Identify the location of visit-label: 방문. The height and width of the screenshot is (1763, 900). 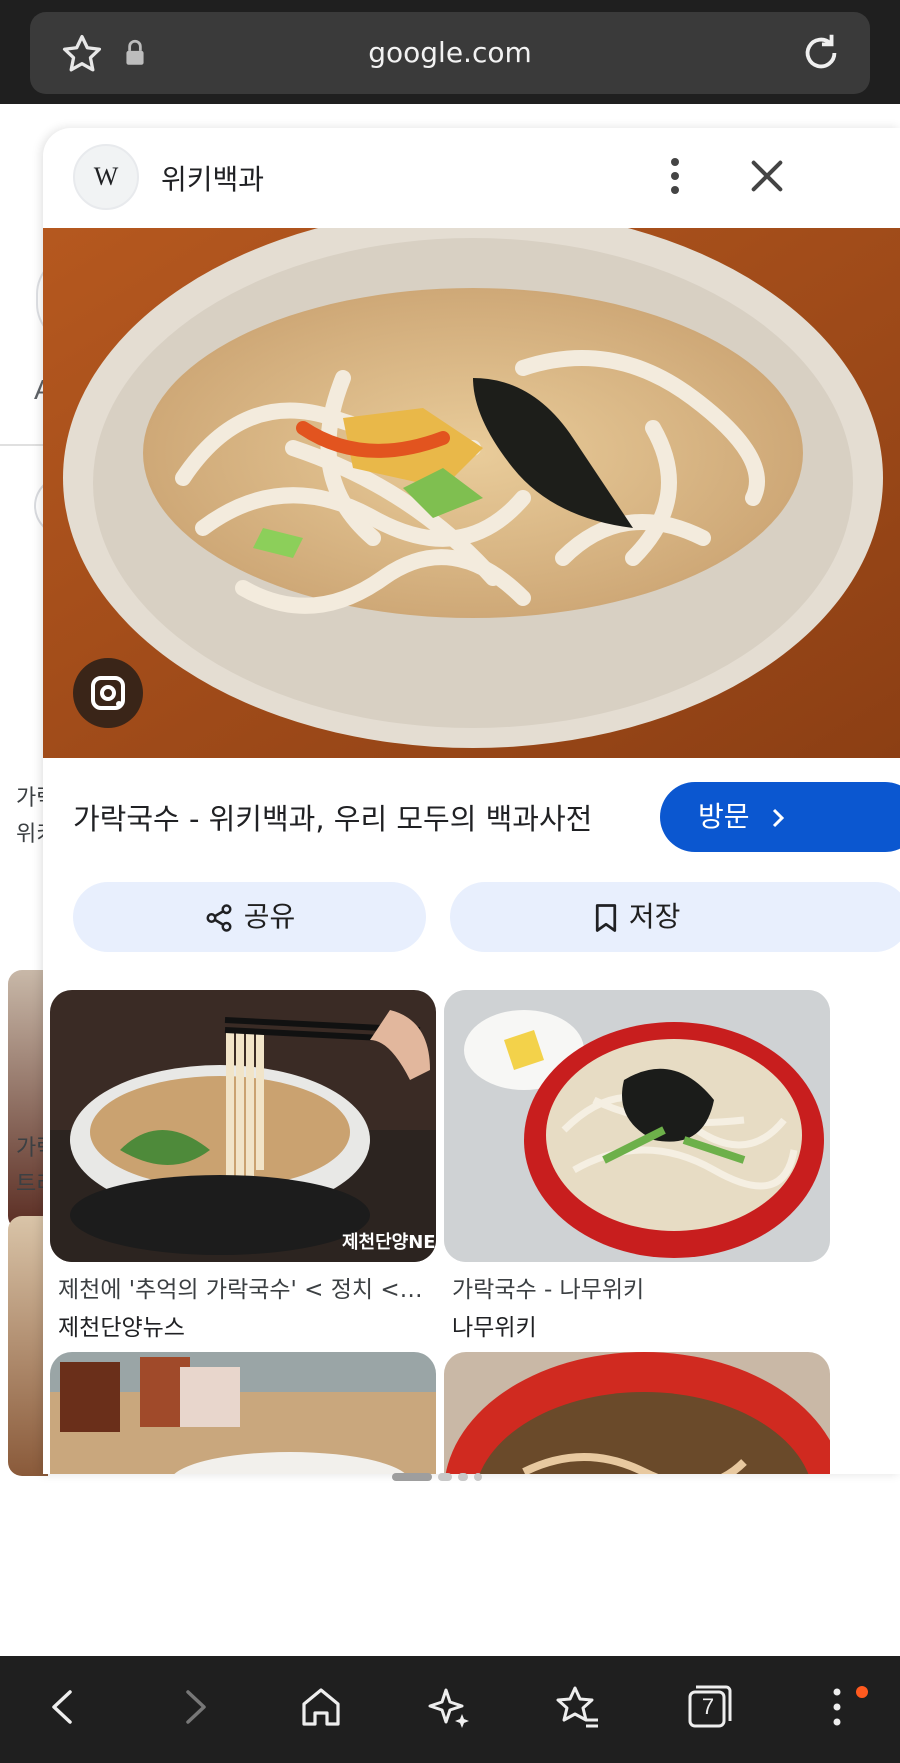
(724, 816).